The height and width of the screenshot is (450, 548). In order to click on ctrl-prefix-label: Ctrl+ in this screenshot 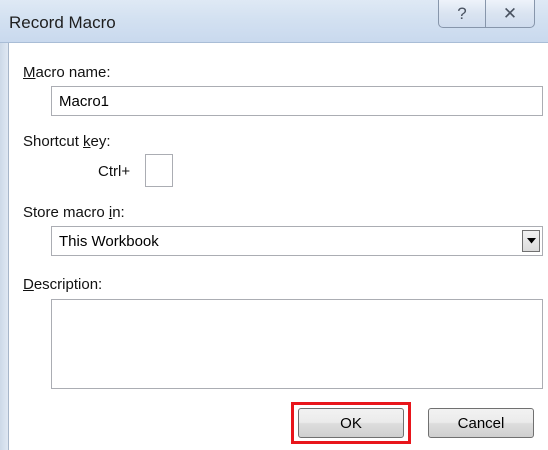, I will do `click(114, 171)`.